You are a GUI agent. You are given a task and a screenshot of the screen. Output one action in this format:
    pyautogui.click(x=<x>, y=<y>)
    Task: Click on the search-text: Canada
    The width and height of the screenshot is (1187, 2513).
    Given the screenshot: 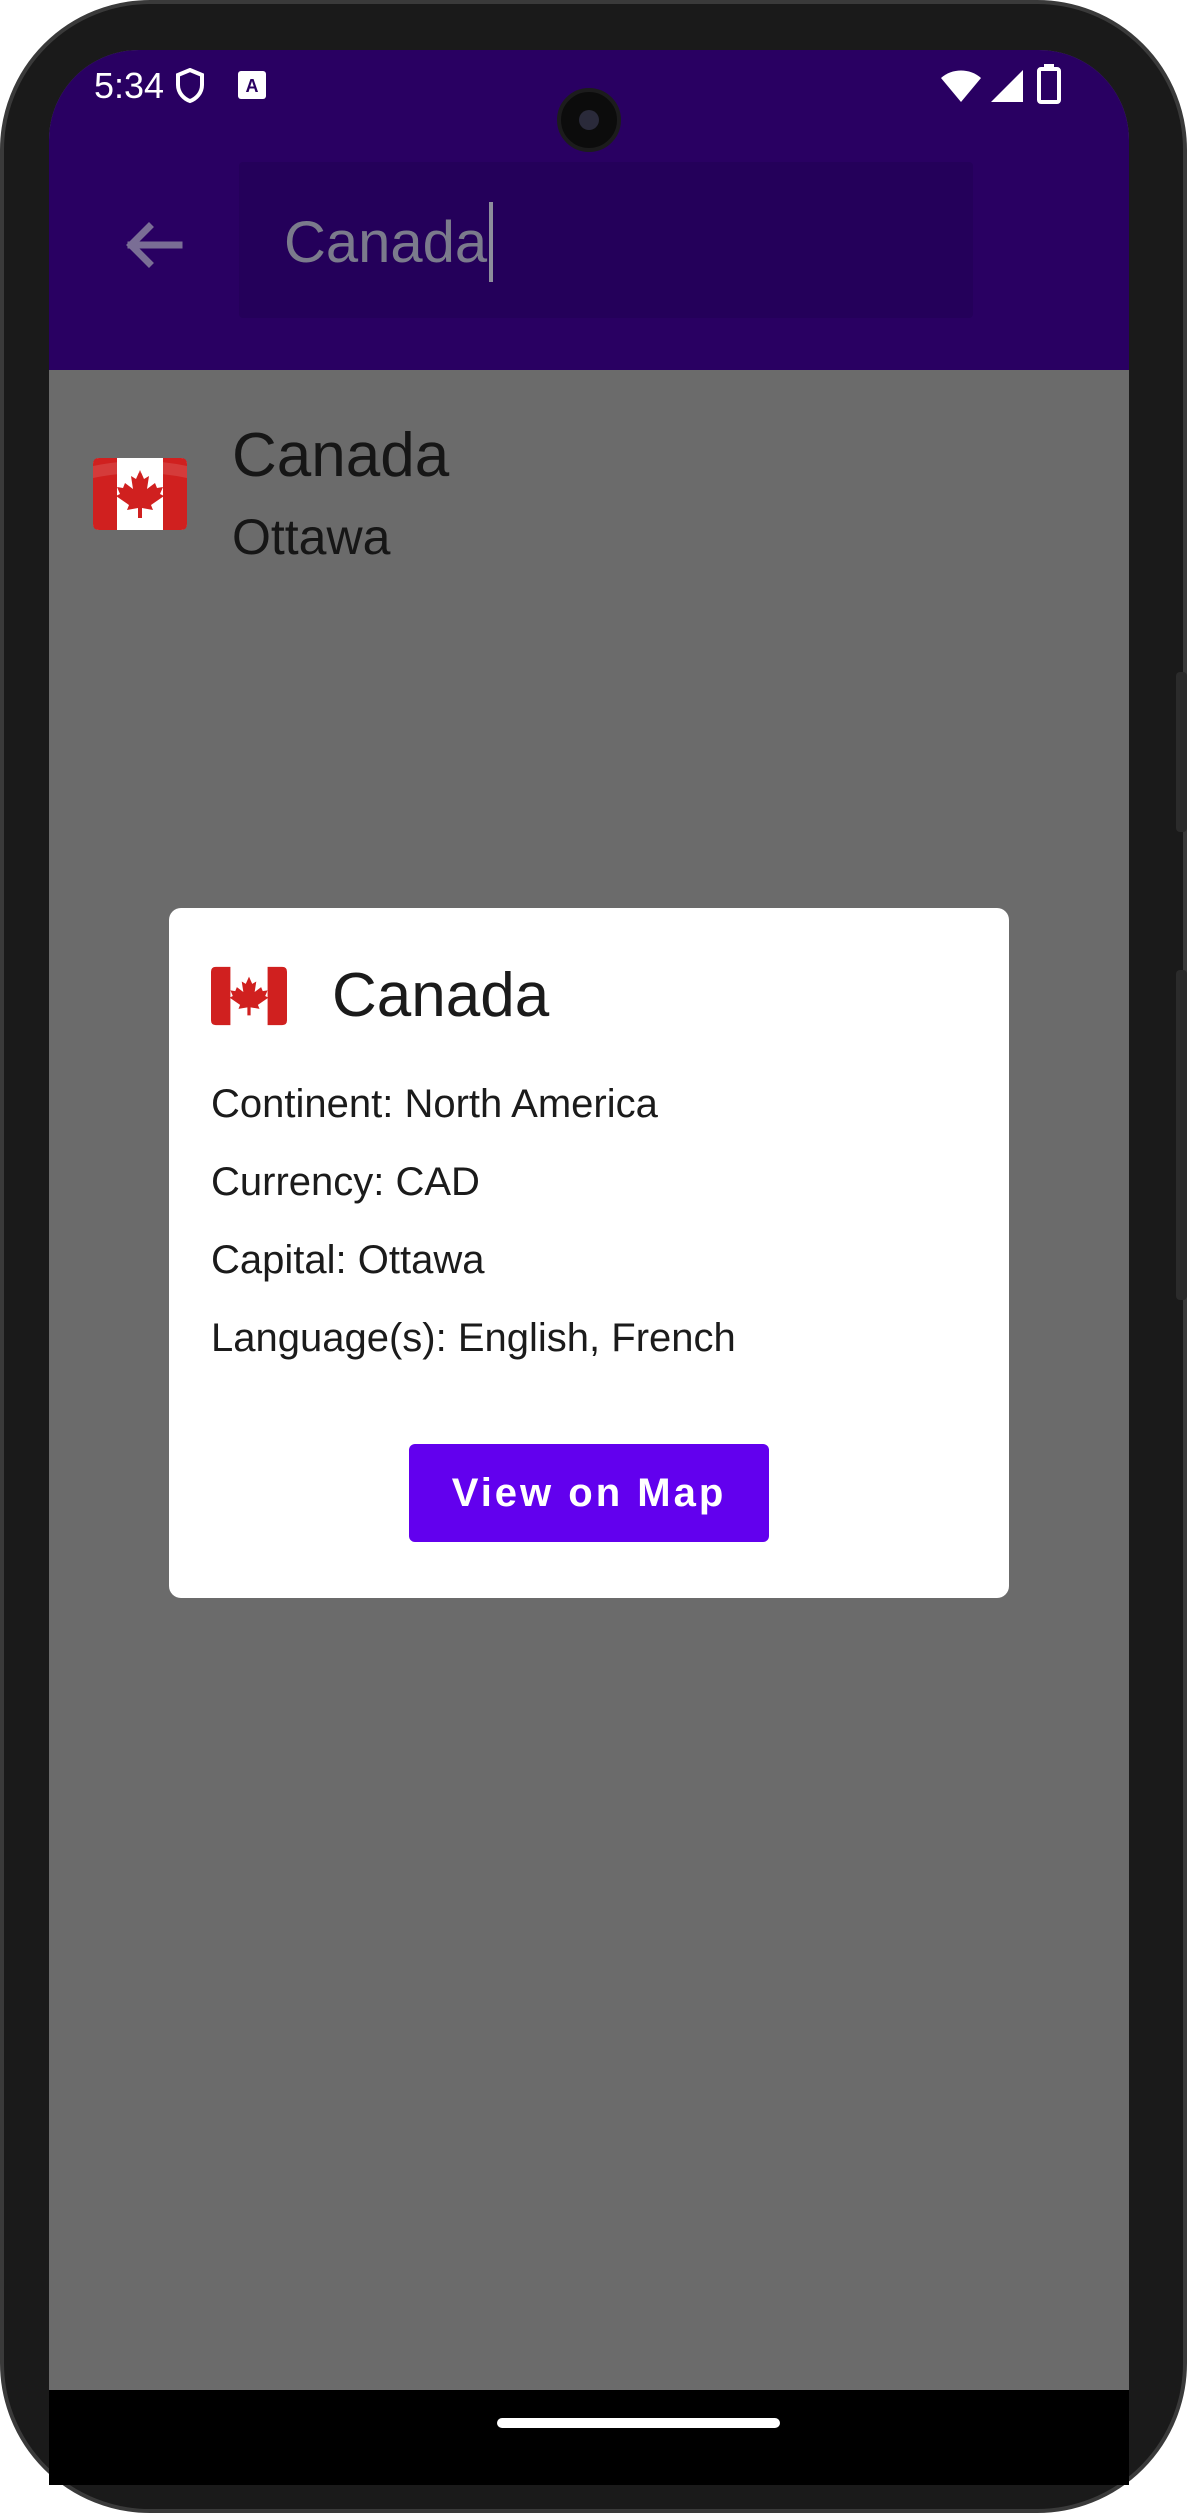 What is the action you would take?
    pyautogui.click(x=389, y=242)
    